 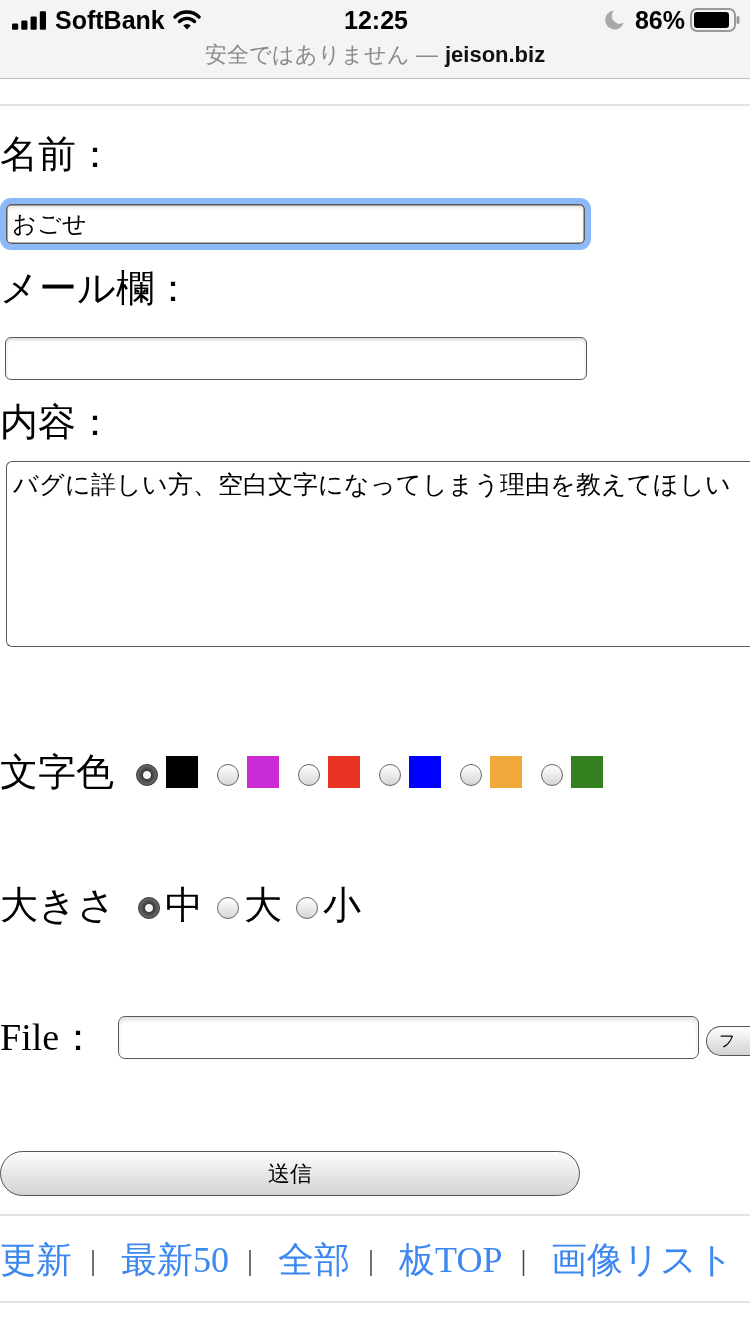 What do you see at coordinates (728, 1041) in the screenshot?
I see `choose-file-button: フ` at bounding box center [728, 1041].